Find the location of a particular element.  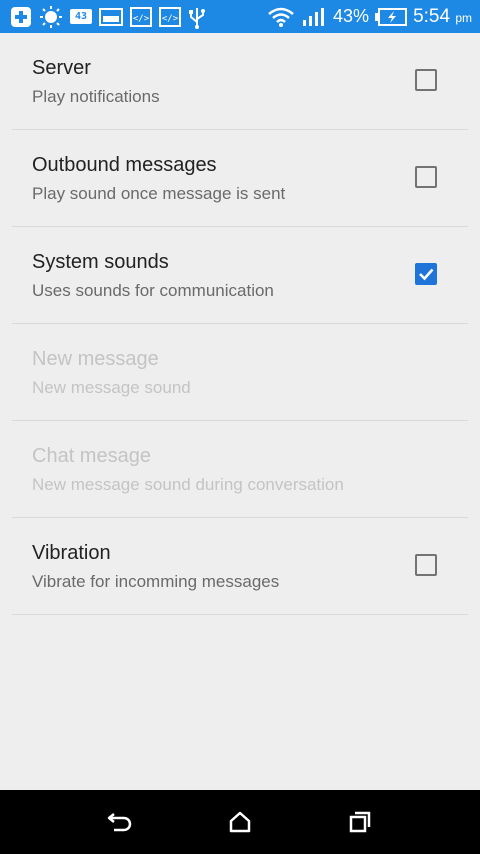

setting-vibration: Vibration Vibrate for incomming messages is located at coordinates (240, 566).